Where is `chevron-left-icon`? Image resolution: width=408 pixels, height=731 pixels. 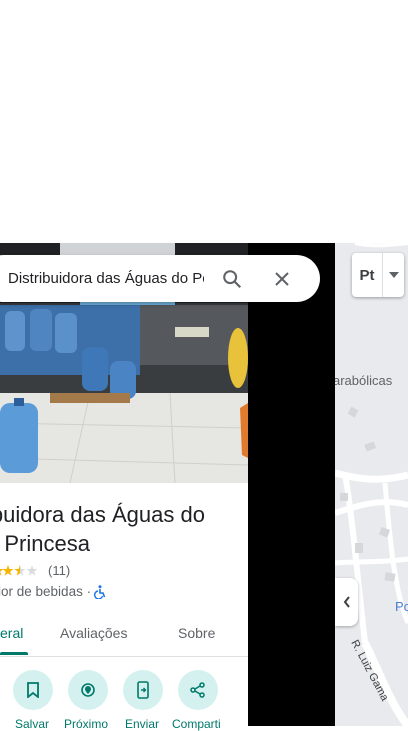 chevron-left-icon is located at coordinates (346, 602).